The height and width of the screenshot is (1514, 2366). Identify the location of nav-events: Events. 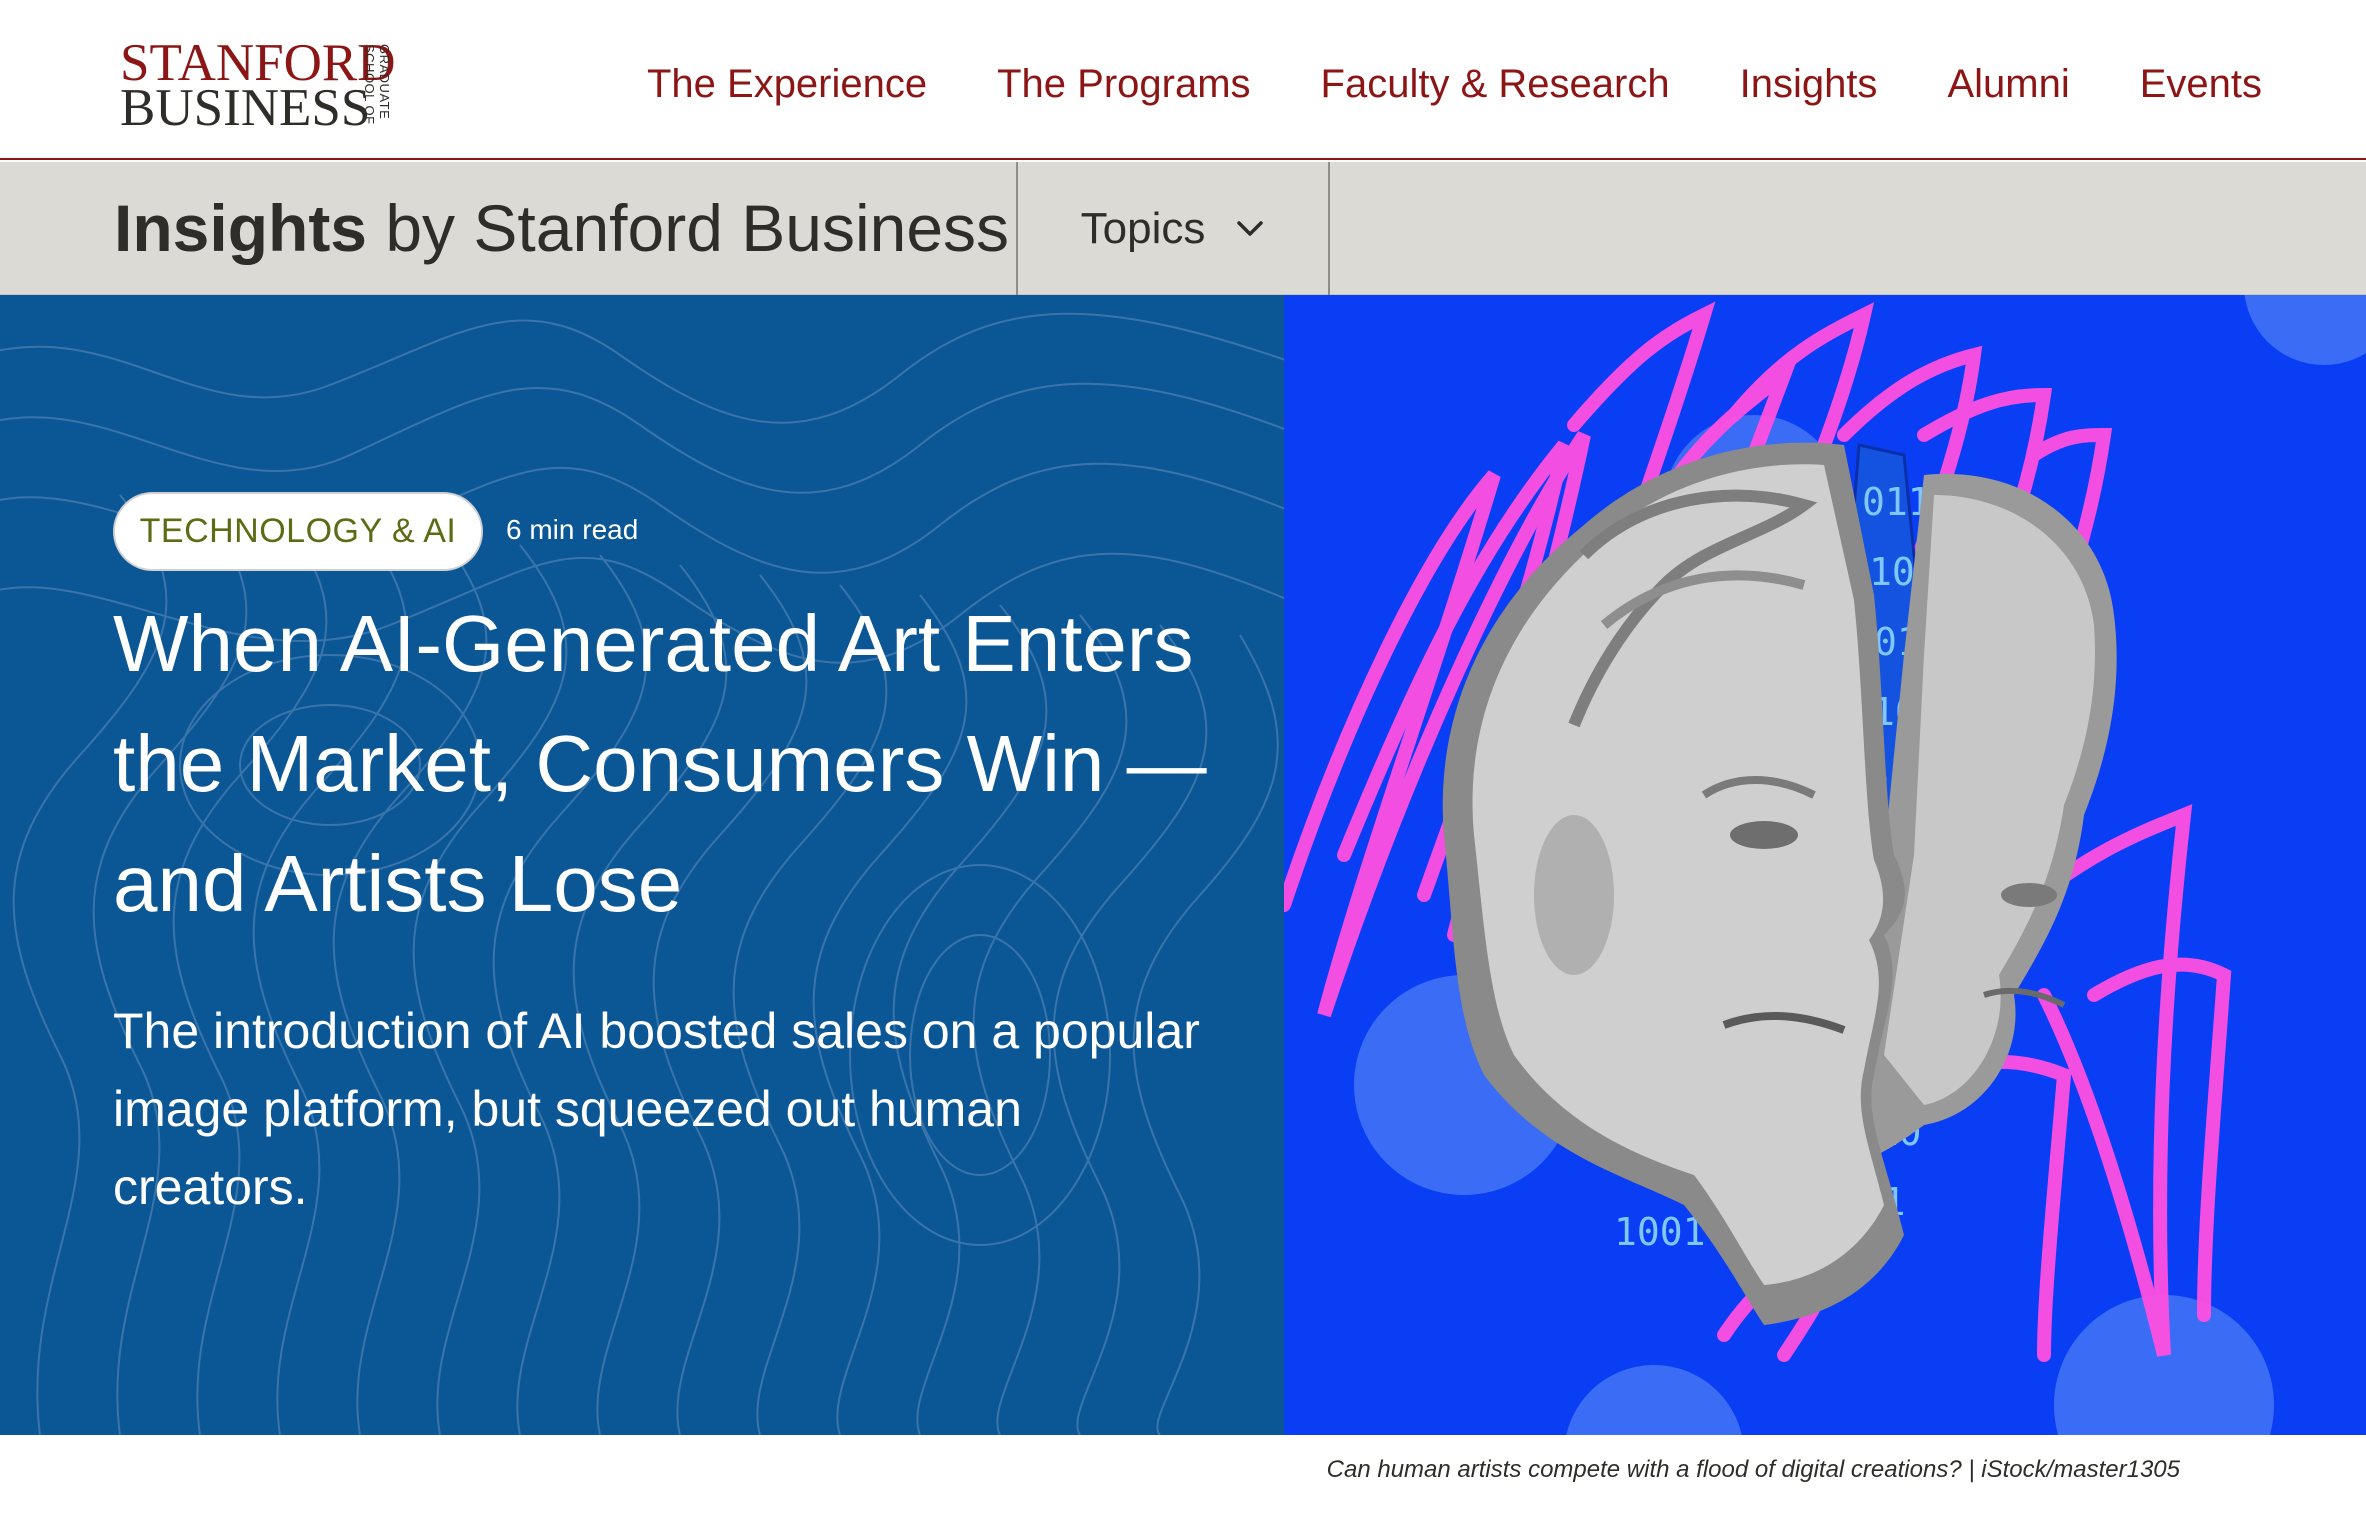
(2201, 84).